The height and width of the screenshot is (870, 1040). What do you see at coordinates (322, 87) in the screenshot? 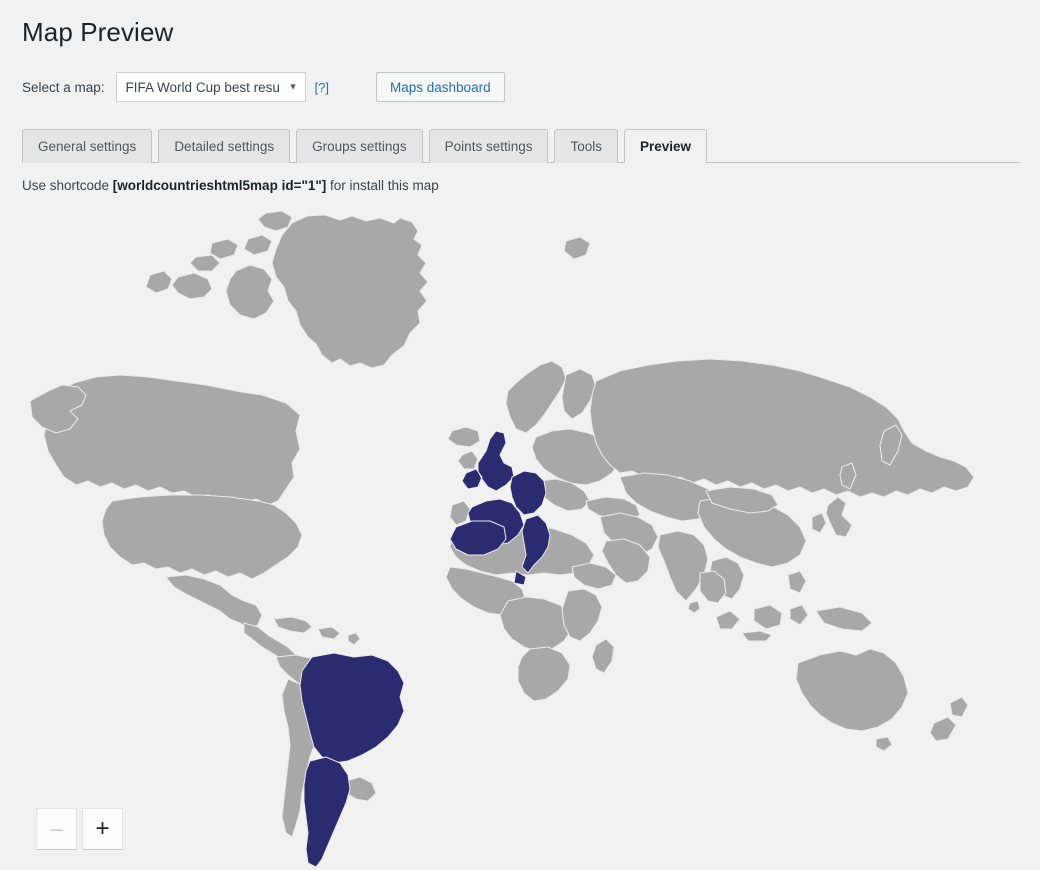
I see `help-link: [?]` at bounding box center [322, 87].